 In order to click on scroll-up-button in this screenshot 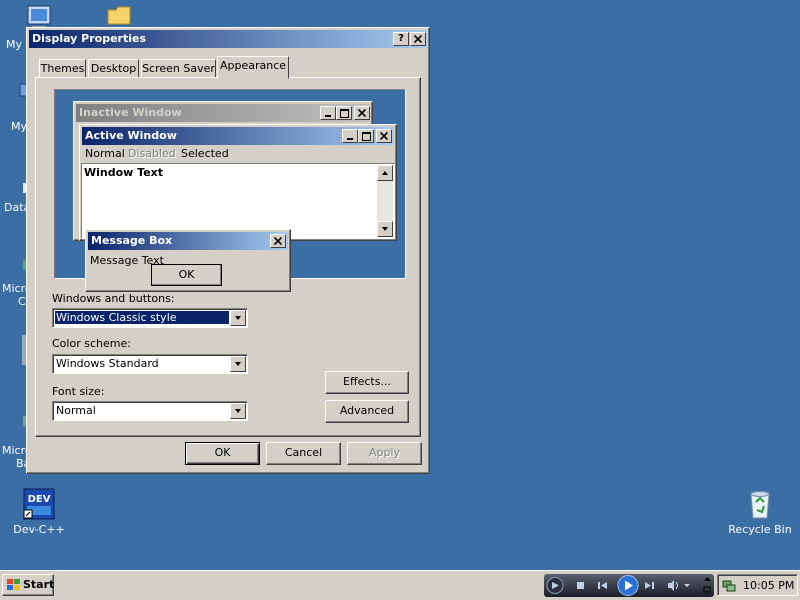, I will do `click(385, 173)`.